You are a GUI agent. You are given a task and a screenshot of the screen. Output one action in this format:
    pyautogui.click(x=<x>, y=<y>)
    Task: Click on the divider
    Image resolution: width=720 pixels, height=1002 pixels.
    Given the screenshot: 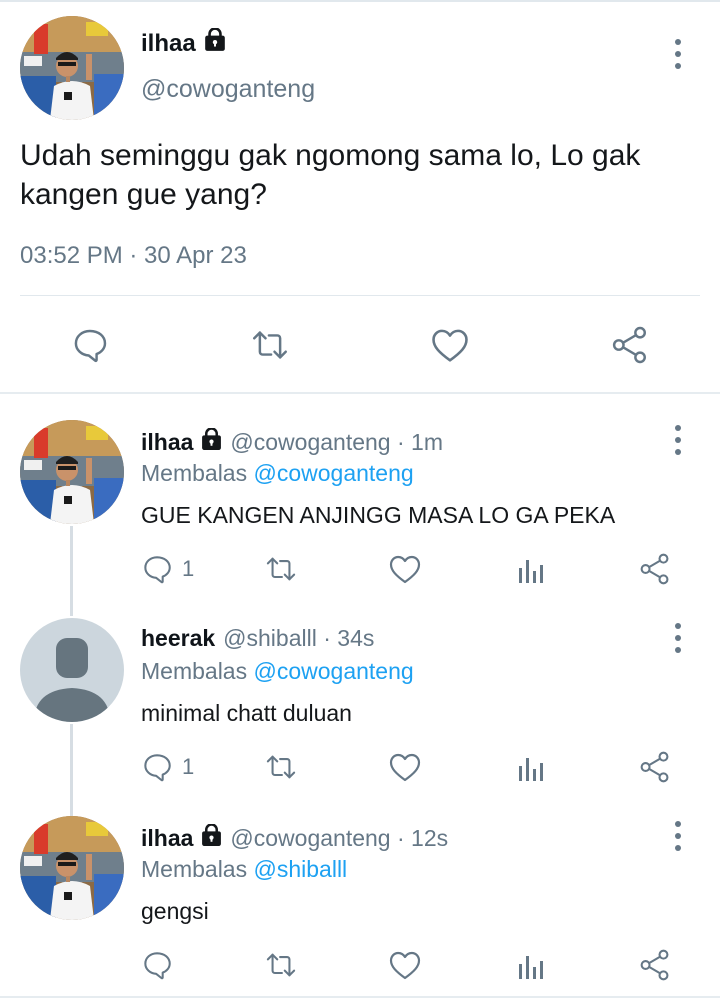 What is the action you would take?
    pyautogui.click(x=360, y=295)
    